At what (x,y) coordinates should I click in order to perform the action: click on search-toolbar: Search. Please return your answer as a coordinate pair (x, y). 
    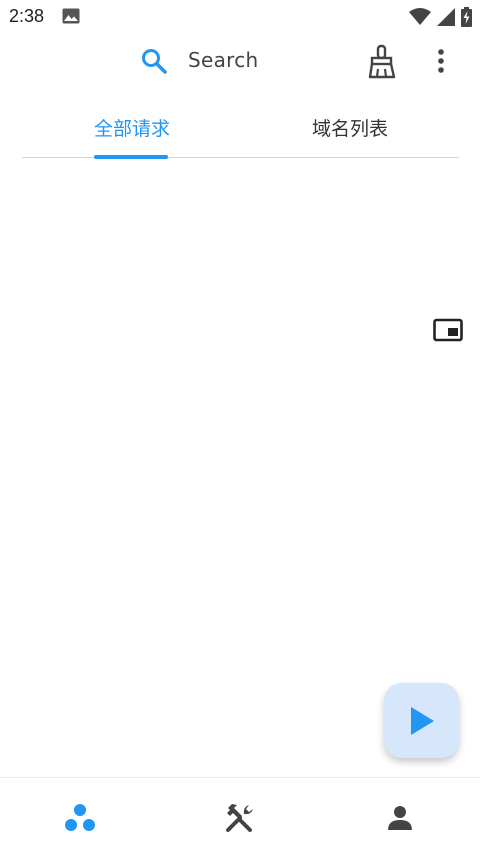
    Looking at the image, I should click on (240, 62).